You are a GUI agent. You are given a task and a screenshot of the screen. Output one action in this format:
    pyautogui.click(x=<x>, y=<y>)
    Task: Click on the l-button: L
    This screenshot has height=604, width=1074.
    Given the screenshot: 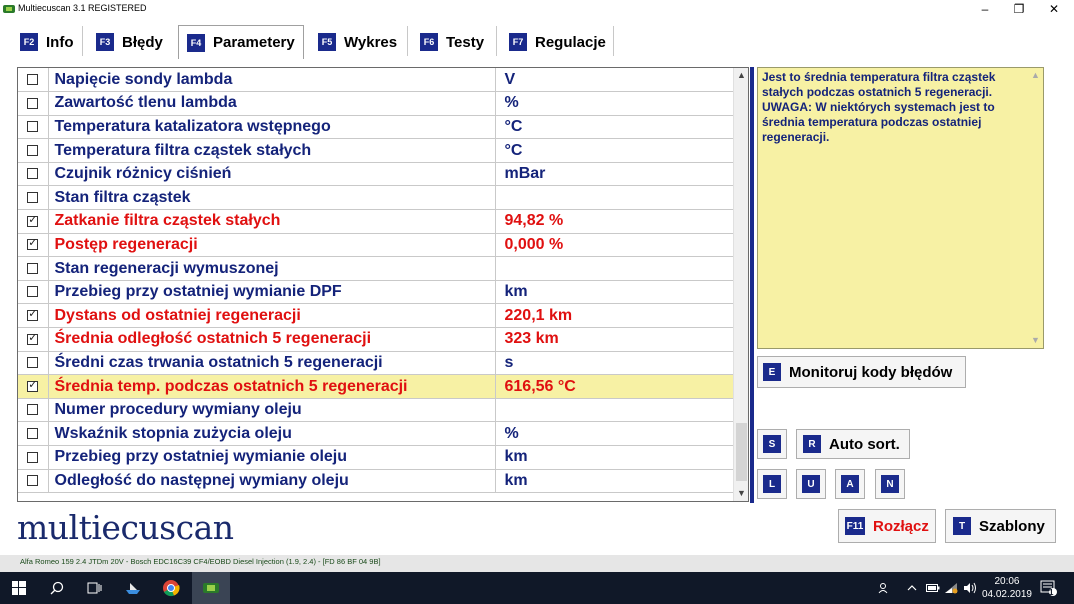 What is the action you would take?
    pyautogui.click(x=772, y=484)
    